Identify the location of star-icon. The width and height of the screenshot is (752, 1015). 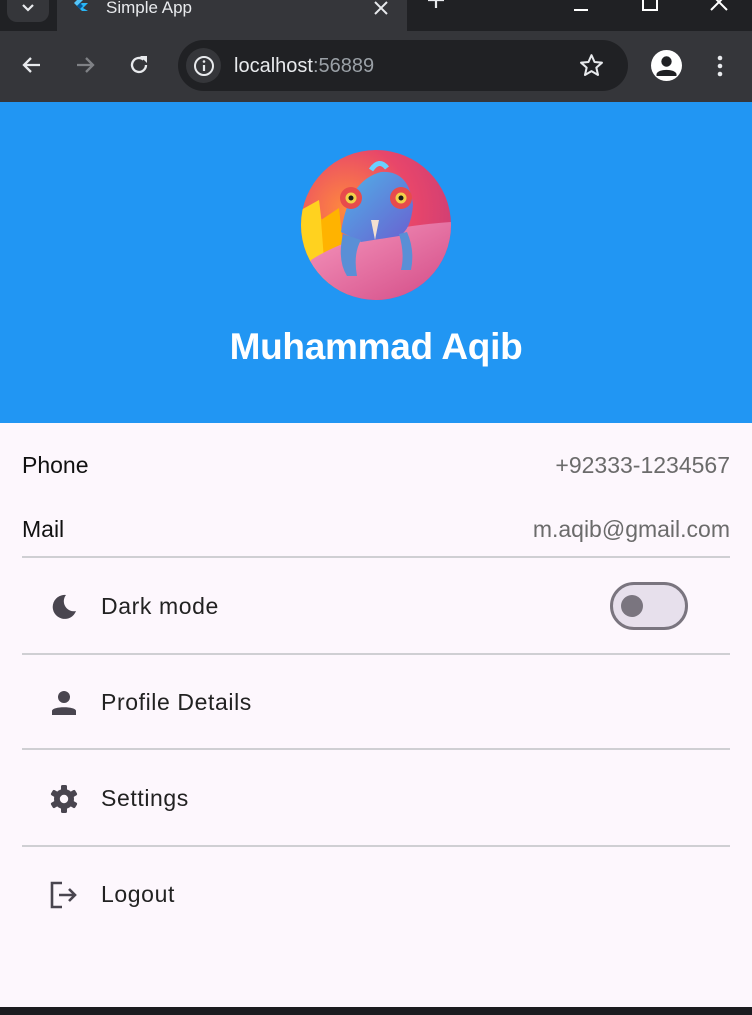
(591, 65).